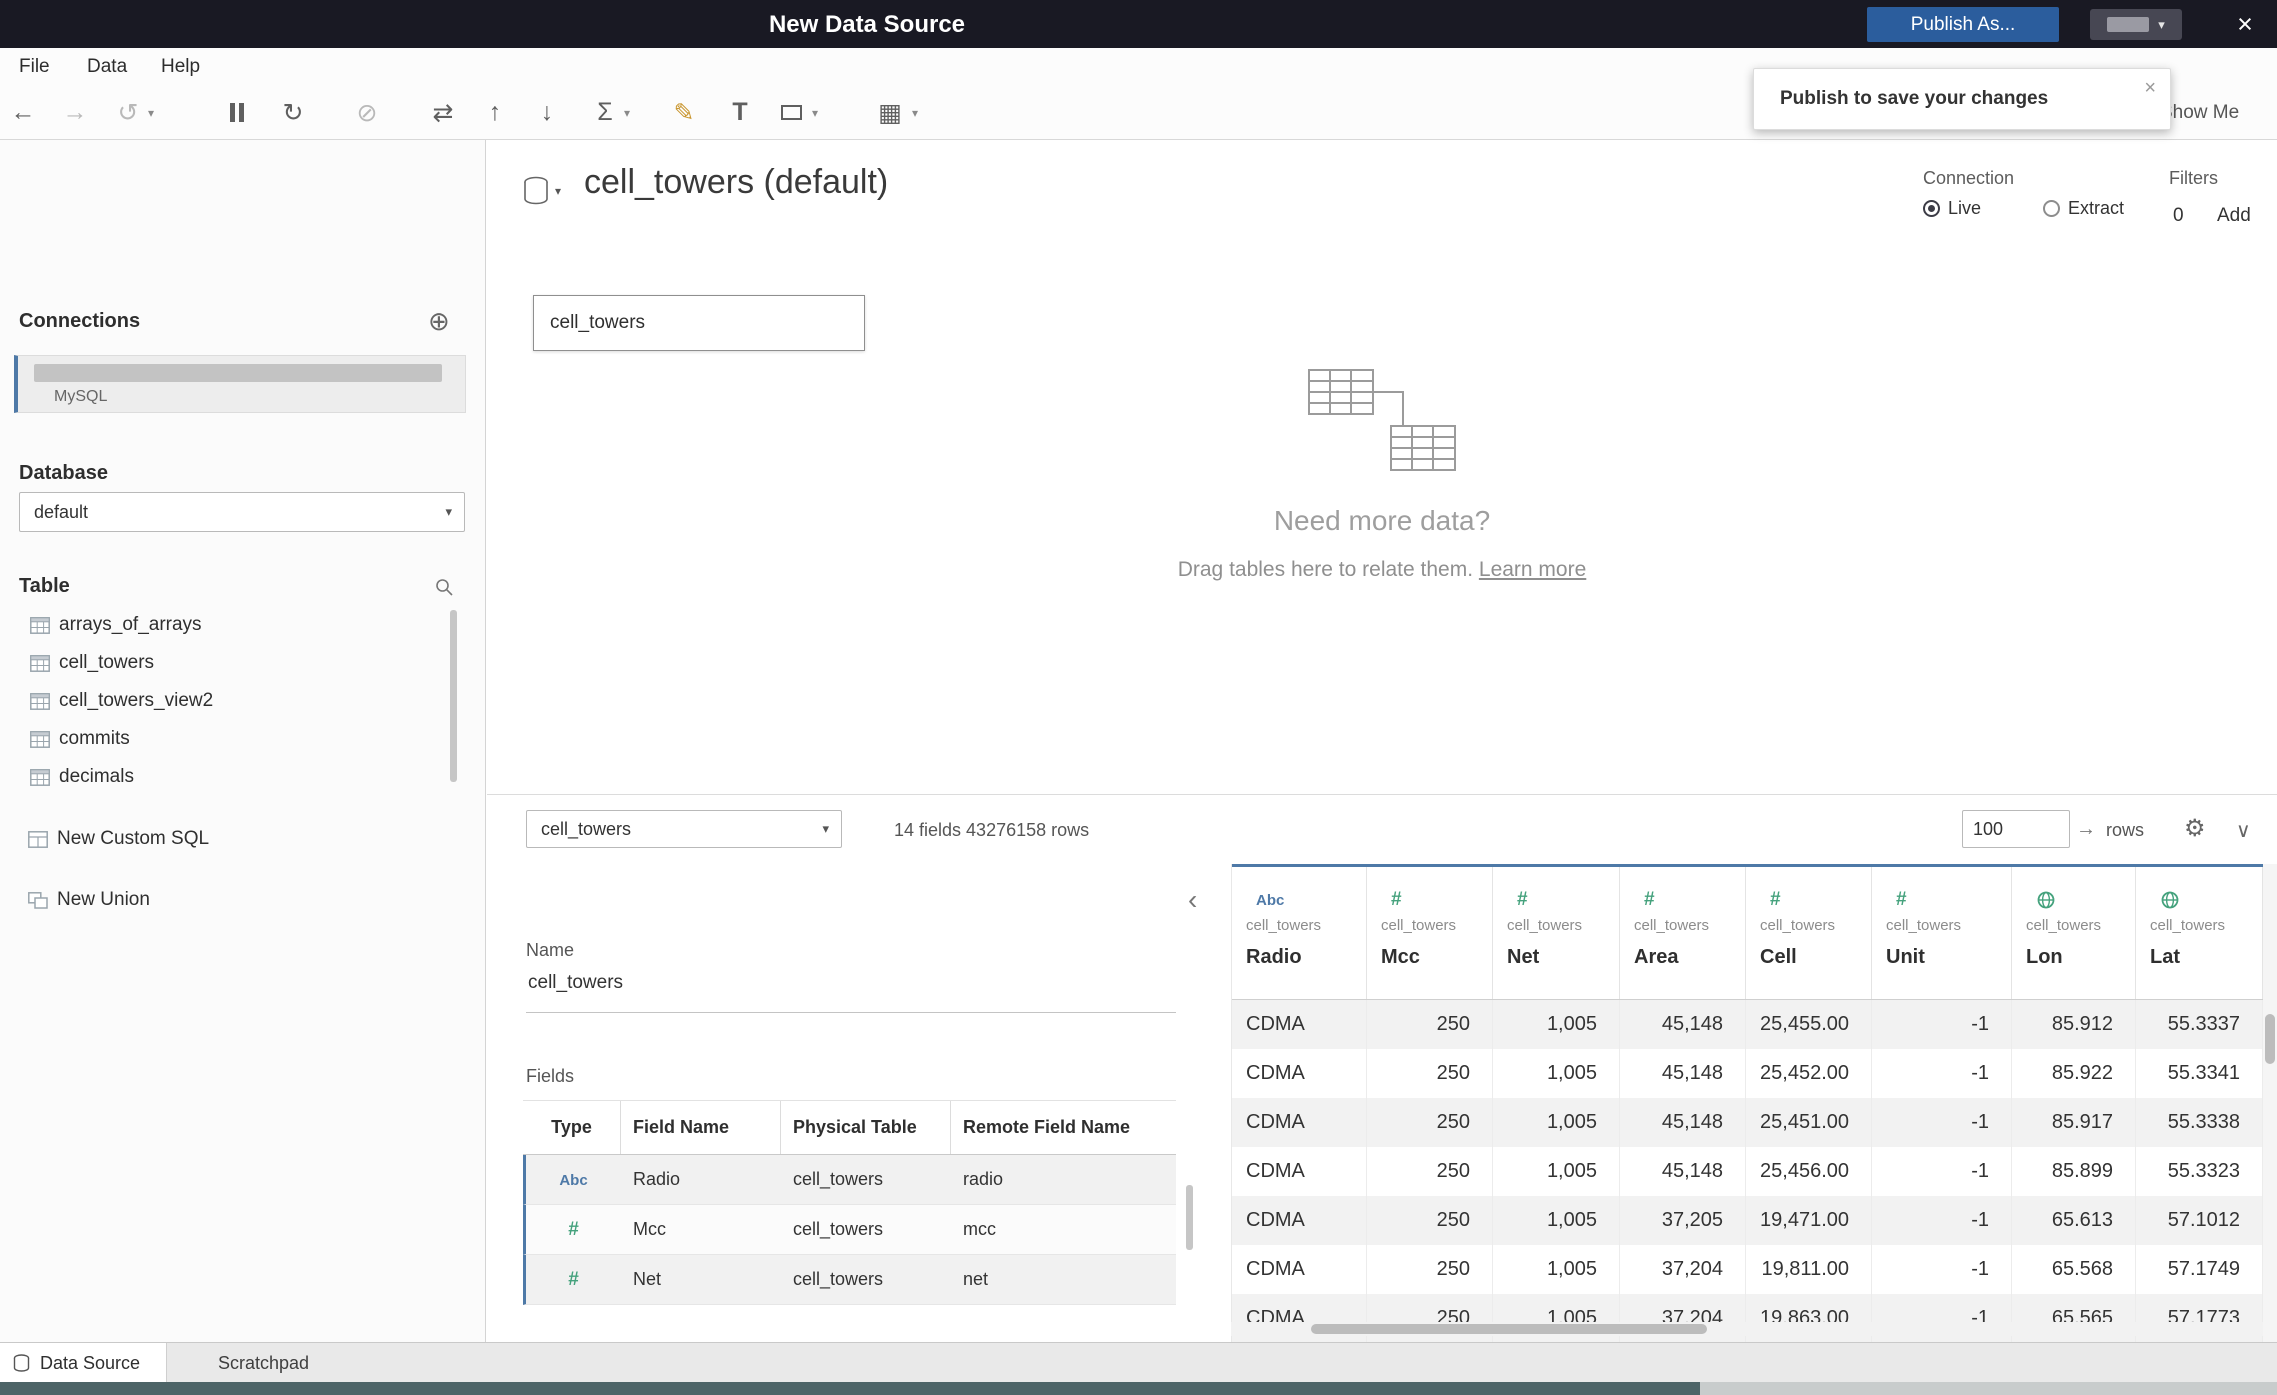 This screenshot has width=2277, height=1395. What do you see at coordinates (243, 625) in the screenshot?
I see `sidebar-table-item: arrays_of_arrays` at bounding box center [243, 625].